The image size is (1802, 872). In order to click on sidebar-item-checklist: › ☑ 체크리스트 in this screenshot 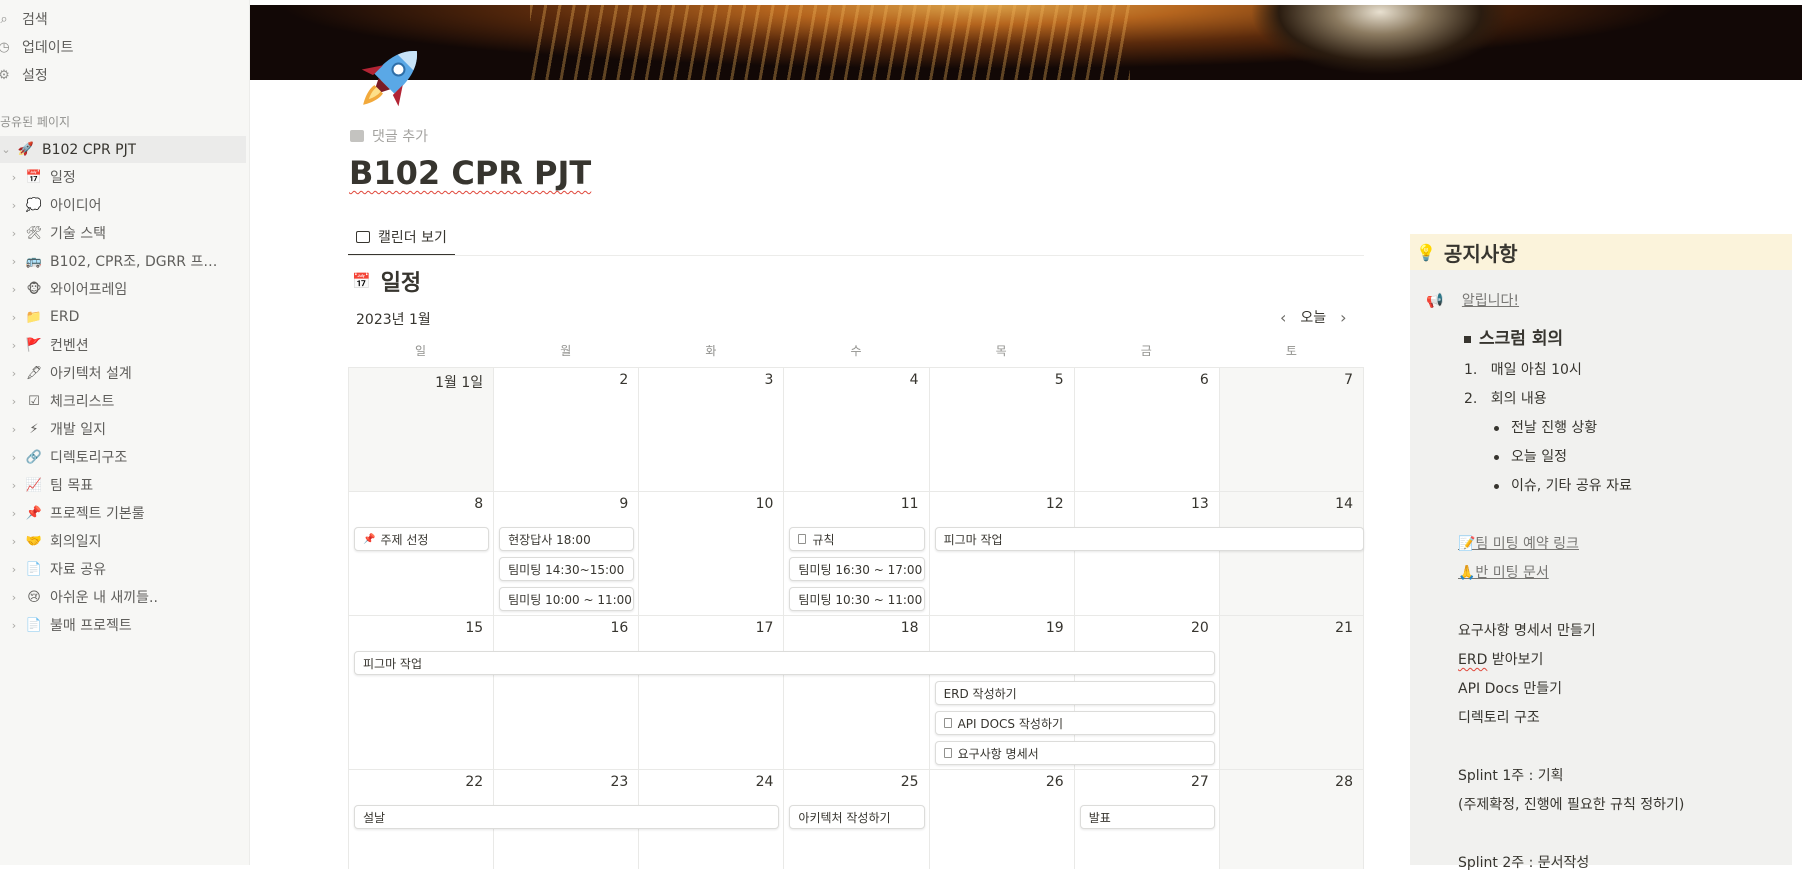, I will do `click(123, 401)`.